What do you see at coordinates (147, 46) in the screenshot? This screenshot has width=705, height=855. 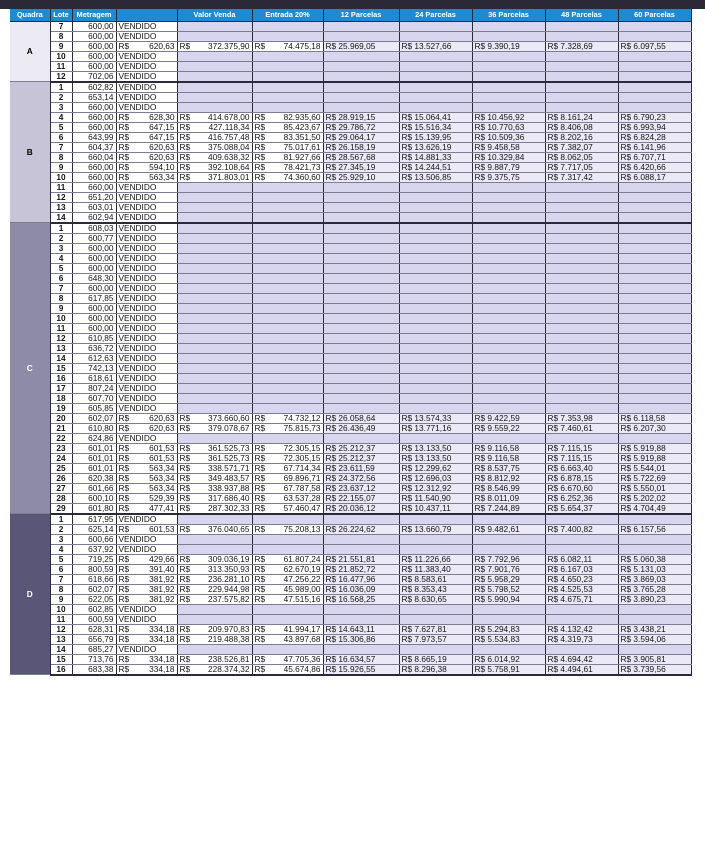 I see `price-m2-cell: R$ 620,63` at bounding box center [147, 46].